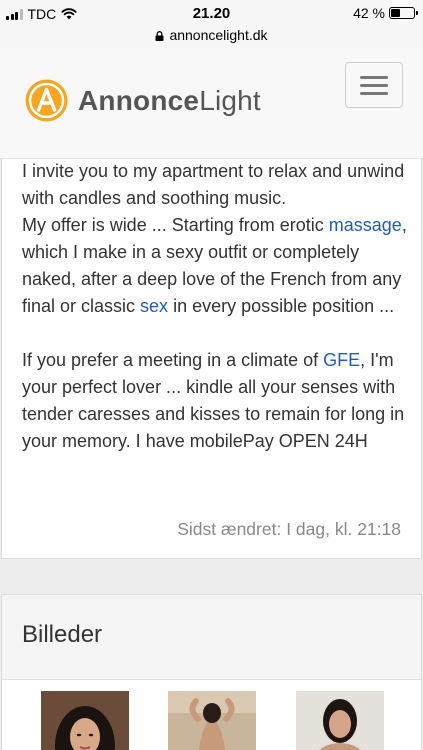  What do you see at coordinates (154, 306) in the screenshot?
I see `sex-link: sex` at bounding box center [154, 306].